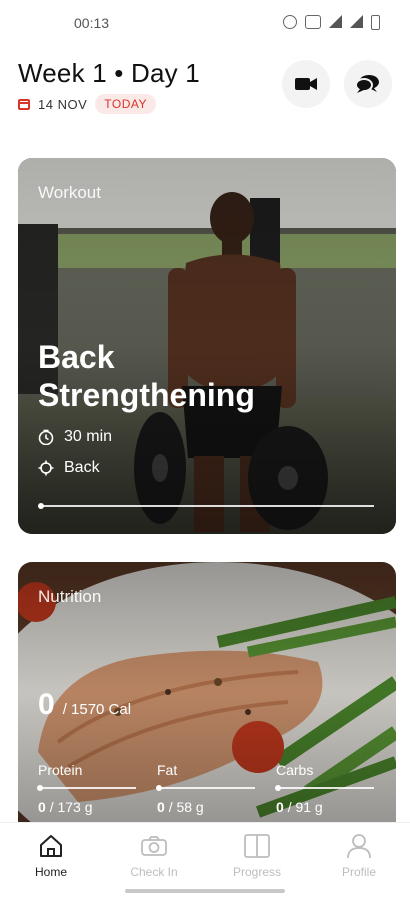 This screenshot has width=410, height=901. Describe the element at coordinates (69, 192) in the screenshot. I see `workout-section-label: Workout` at that location.